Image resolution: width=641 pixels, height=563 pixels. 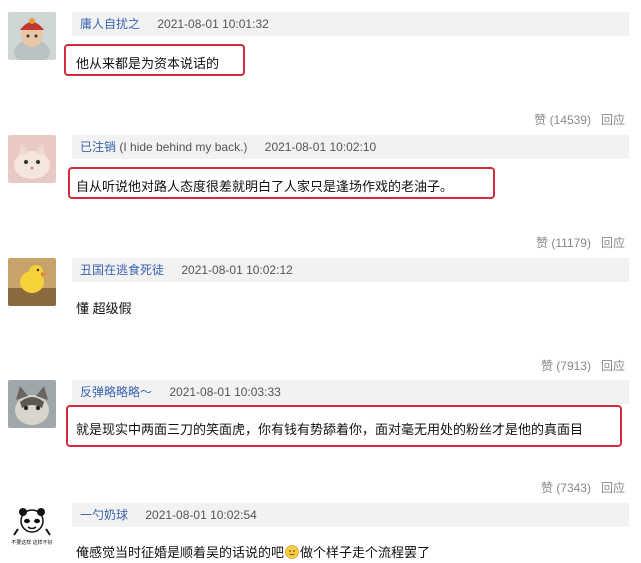 What do you see at coordinates (237, 270) in the screenshot?
I see `timestamp: 2021-08-01 10:02:12` at bounding box center [237, 270].